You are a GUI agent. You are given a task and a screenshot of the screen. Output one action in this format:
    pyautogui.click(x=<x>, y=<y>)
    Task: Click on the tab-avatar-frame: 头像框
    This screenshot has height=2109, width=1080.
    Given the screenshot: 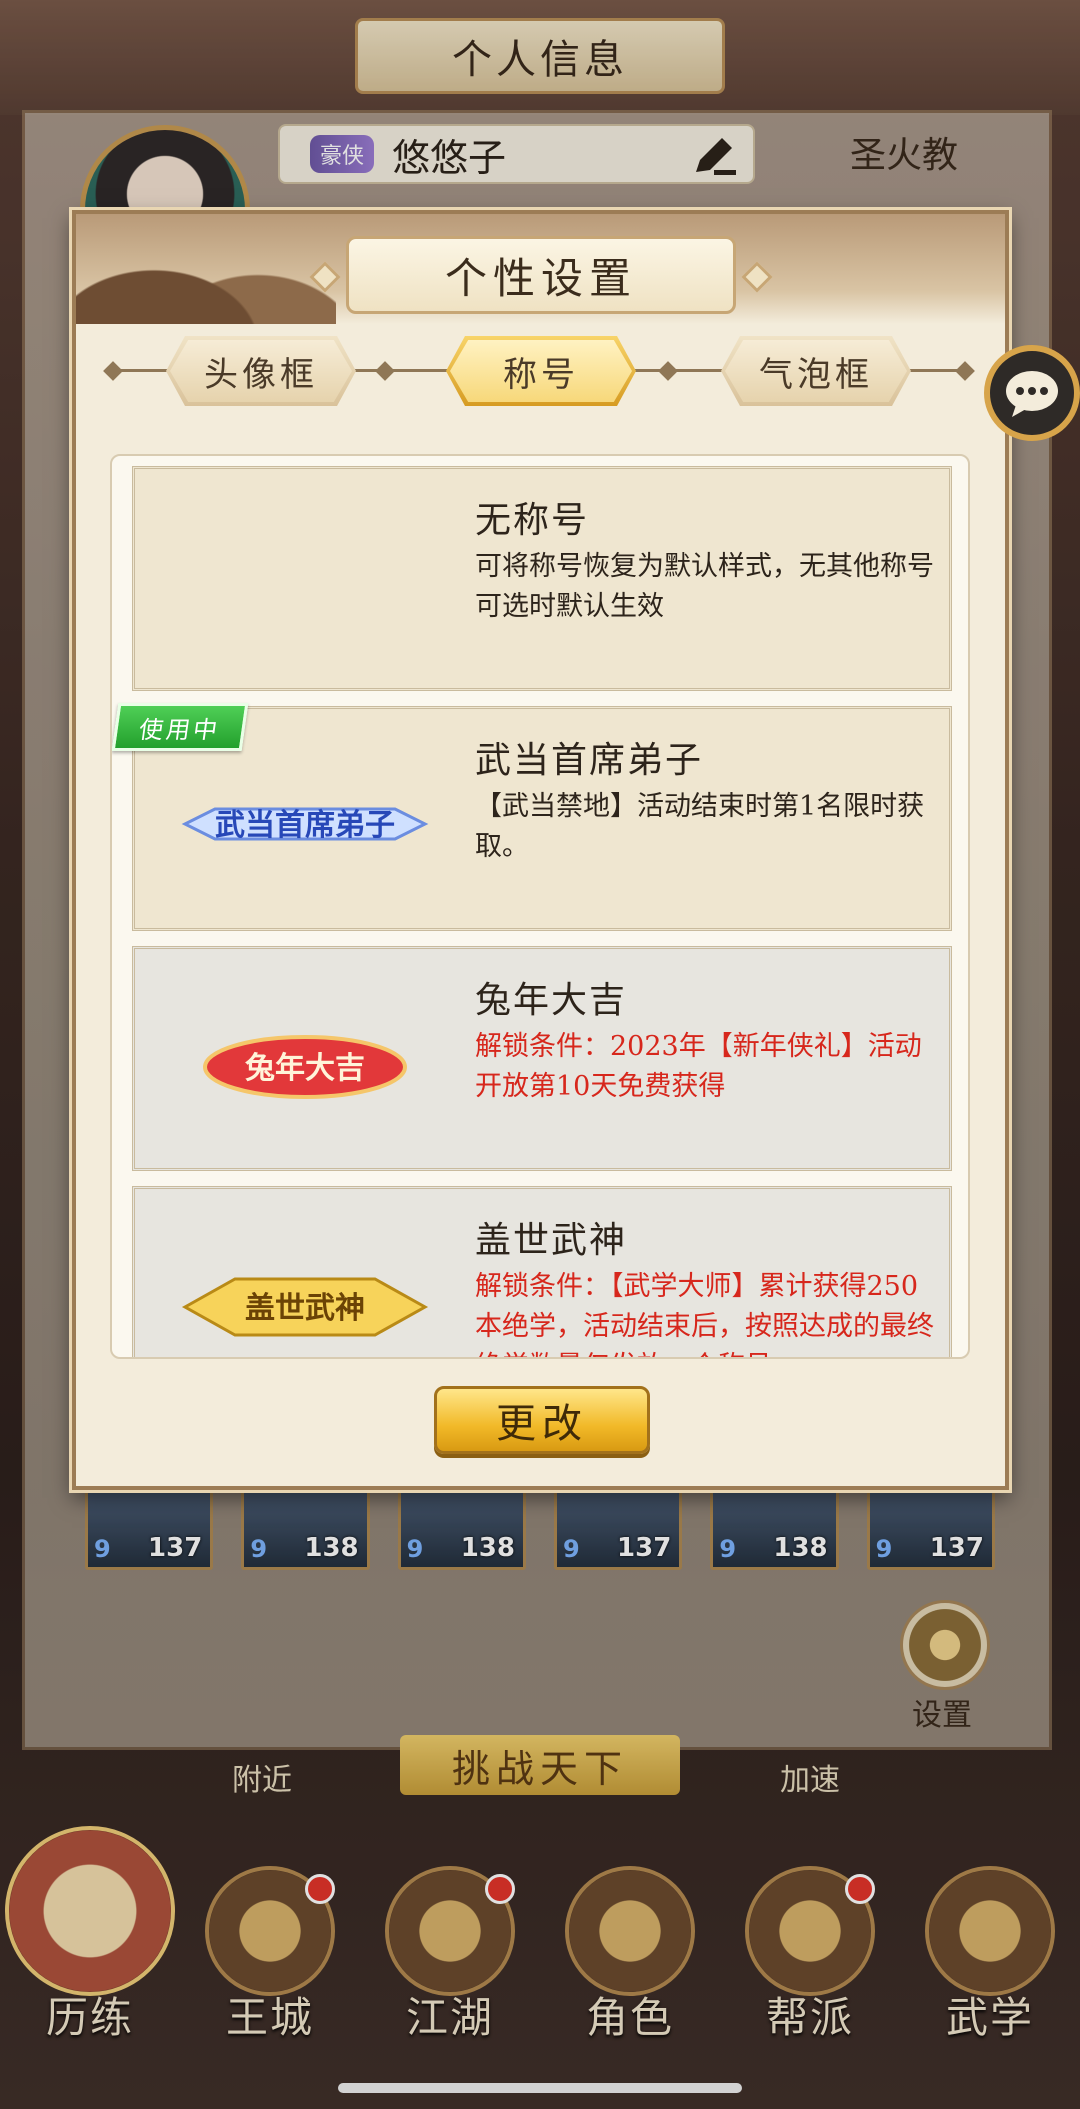 What is the action you would take?
    pyautogui.click(x=261, y=371)
    